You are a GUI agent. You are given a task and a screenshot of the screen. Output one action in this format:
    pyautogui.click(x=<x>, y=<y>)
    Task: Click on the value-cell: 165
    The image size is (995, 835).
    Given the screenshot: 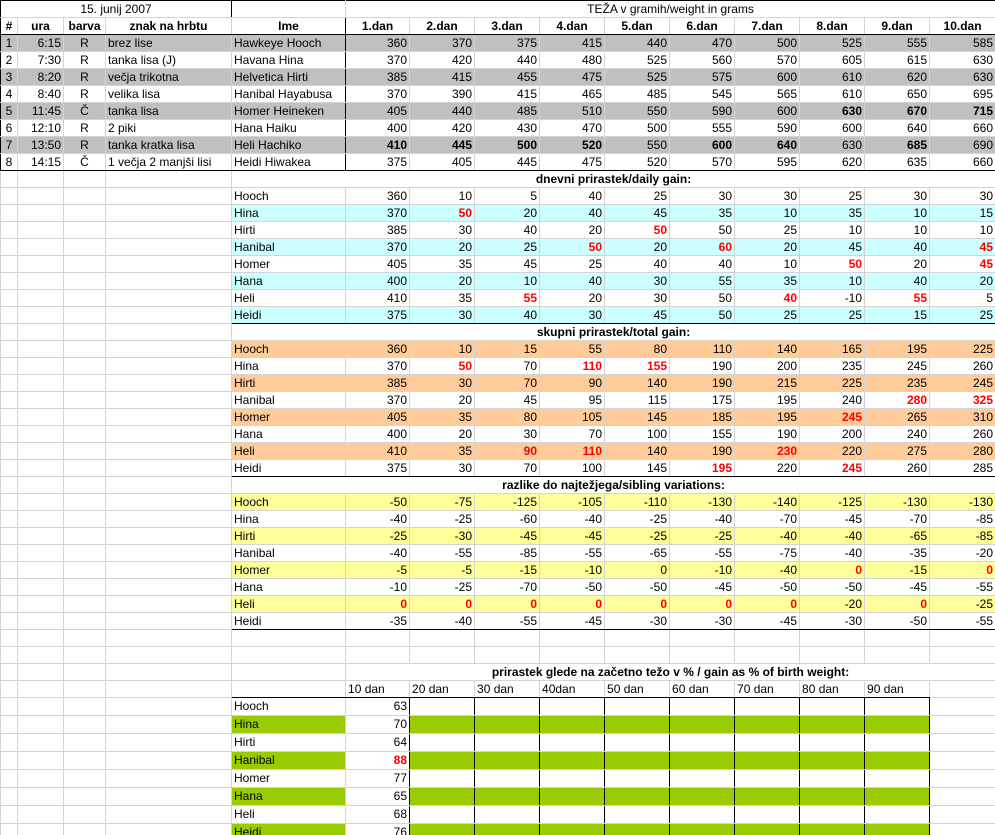 What is the action you would take?
    pyautogui.click(x=832, y=349)
    